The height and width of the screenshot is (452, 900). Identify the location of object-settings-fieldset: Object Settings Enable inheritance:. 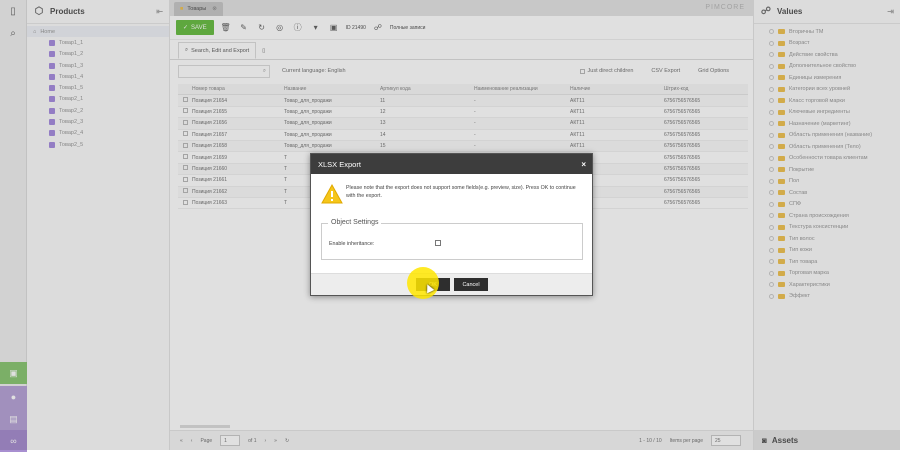
(452, 239).